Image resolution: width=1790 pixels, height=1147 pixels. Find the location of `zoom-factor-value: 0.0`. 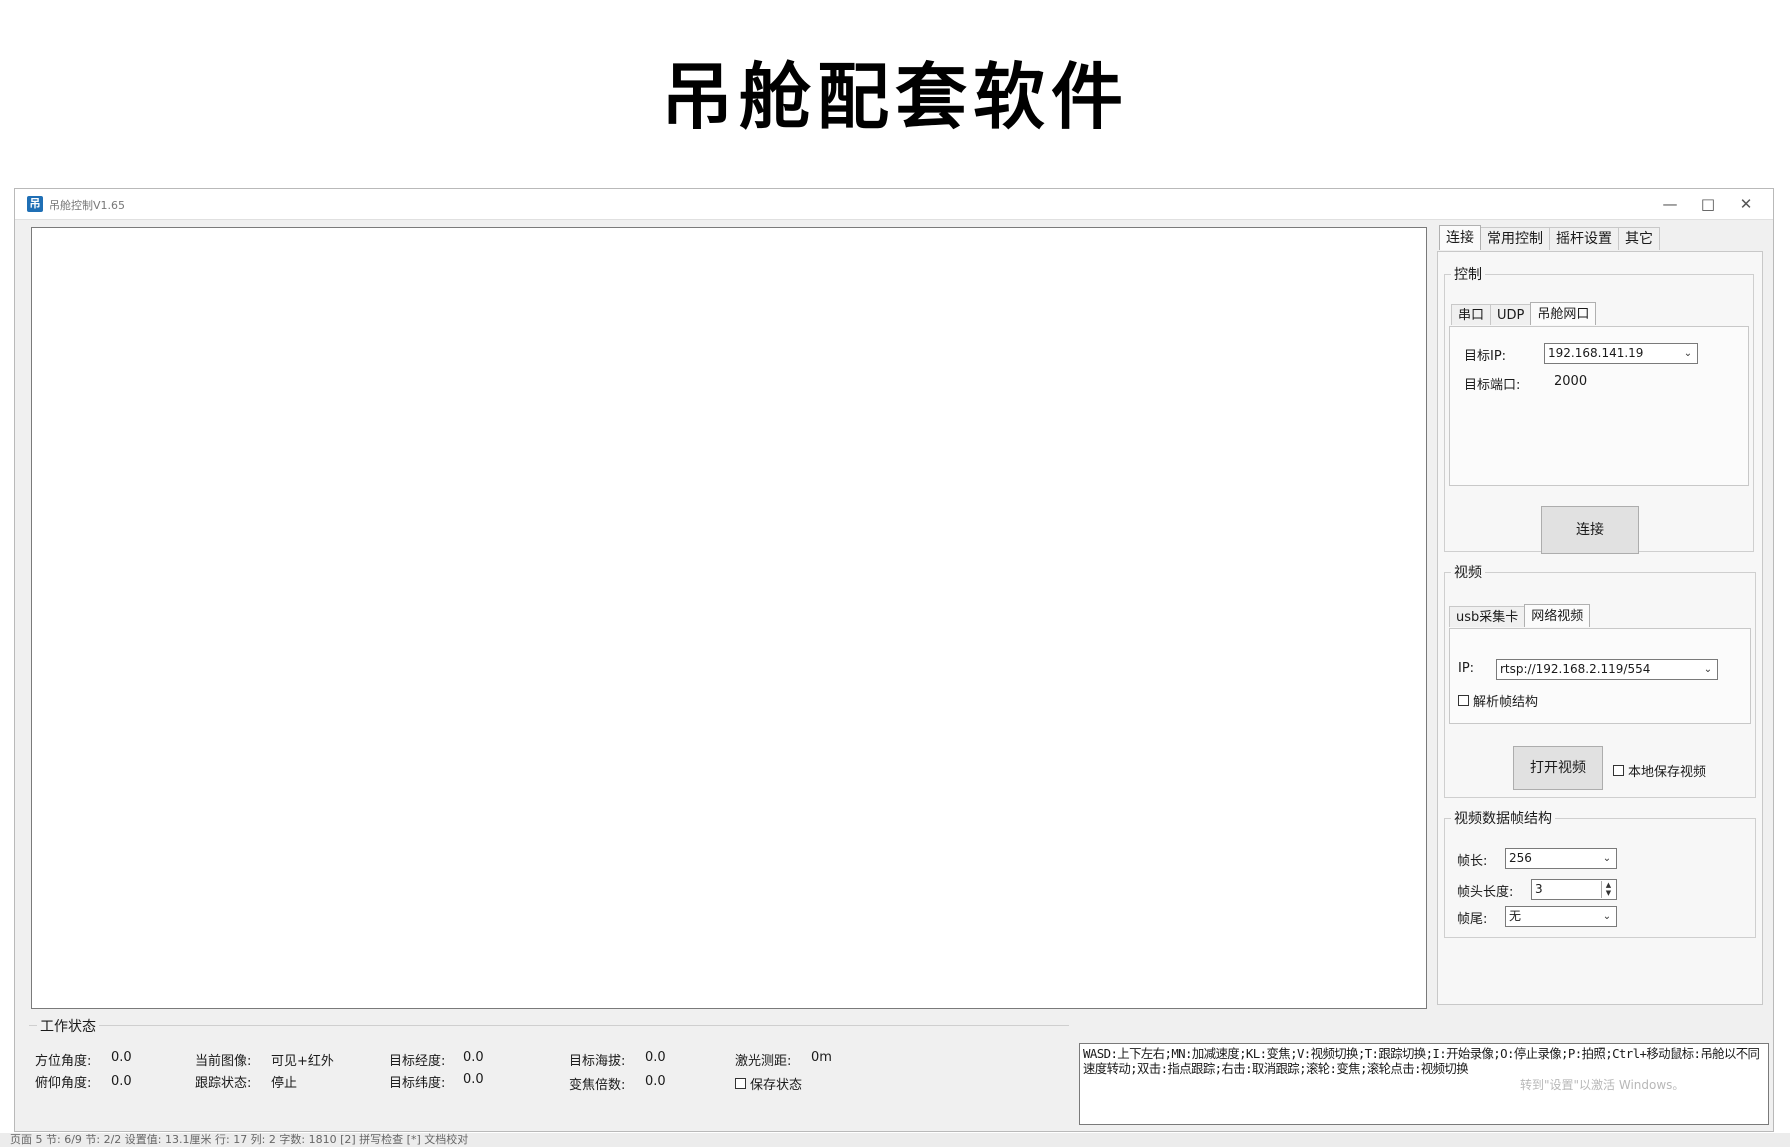

zoom-factor-value: 0.0 is located at coordinates (655, 1081).